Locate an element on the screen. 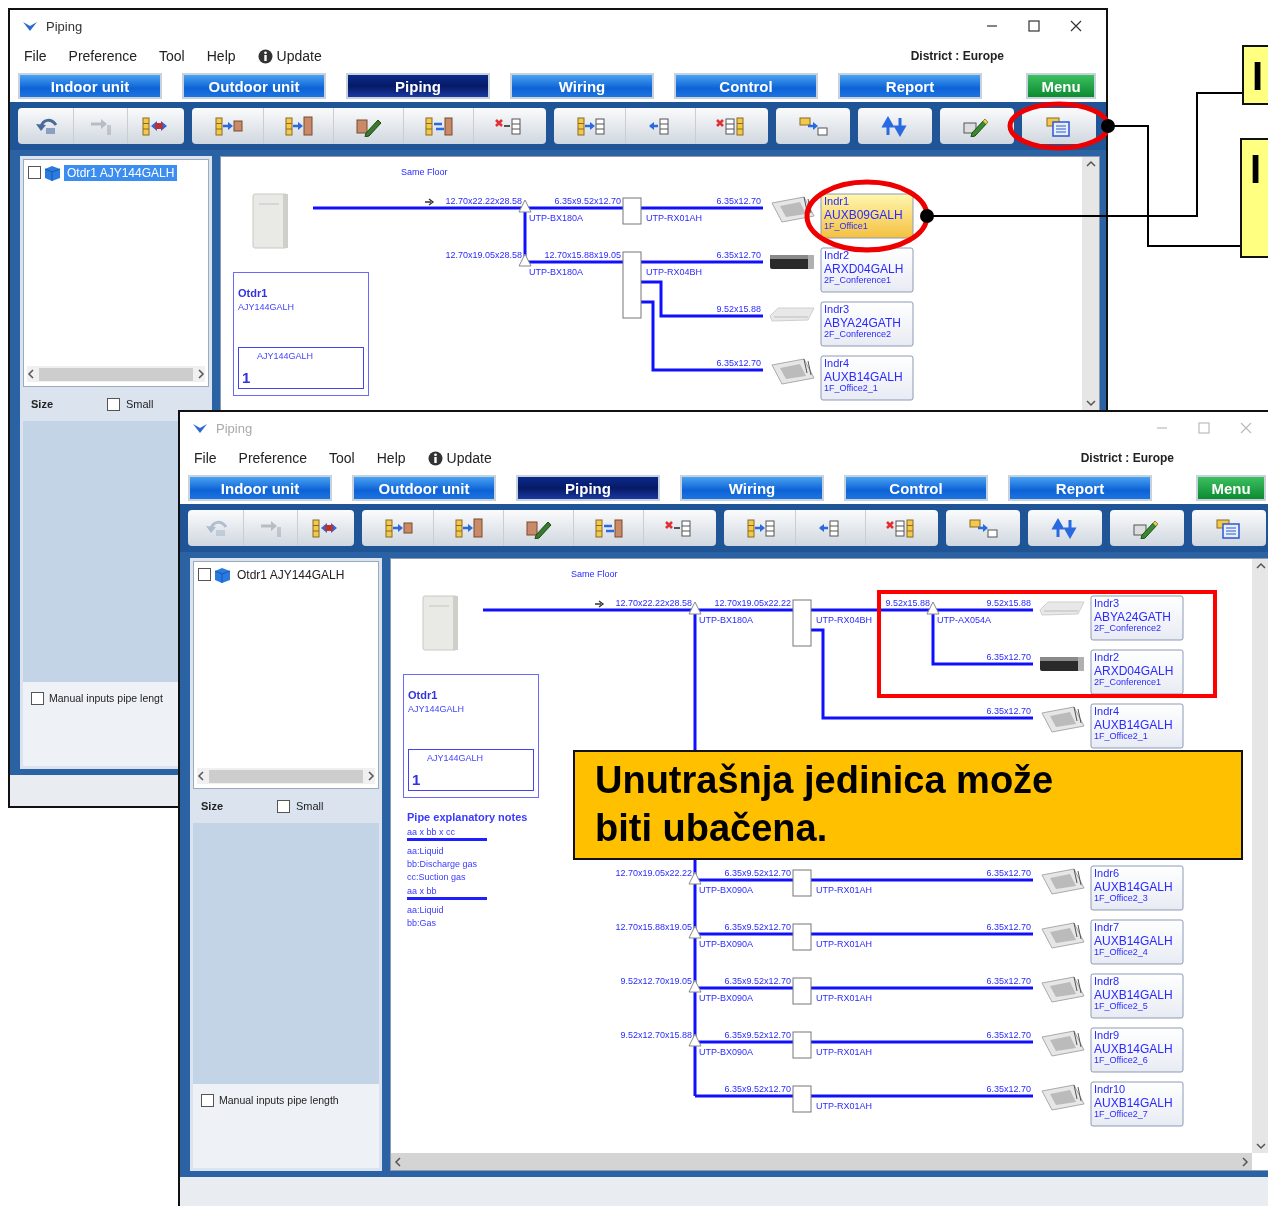 Image resolution: width=1268 pixels, height=1206 pixels. block-arrows-icon is located at coordinates (813, 126).